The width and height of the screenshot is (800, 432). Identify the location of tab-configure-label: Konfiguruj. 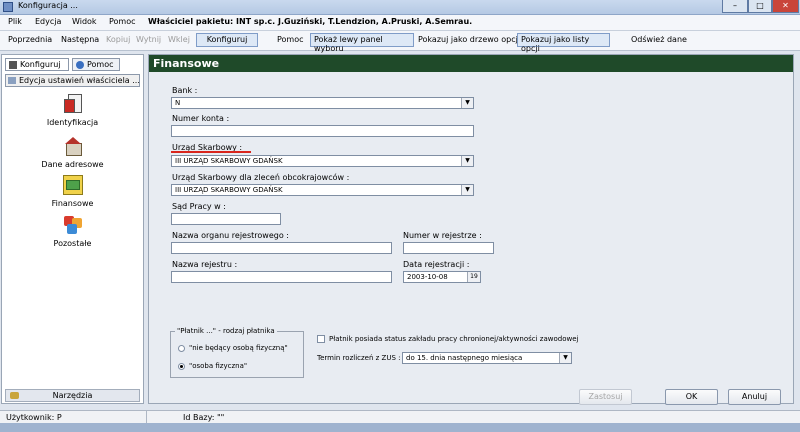
(40, 64).